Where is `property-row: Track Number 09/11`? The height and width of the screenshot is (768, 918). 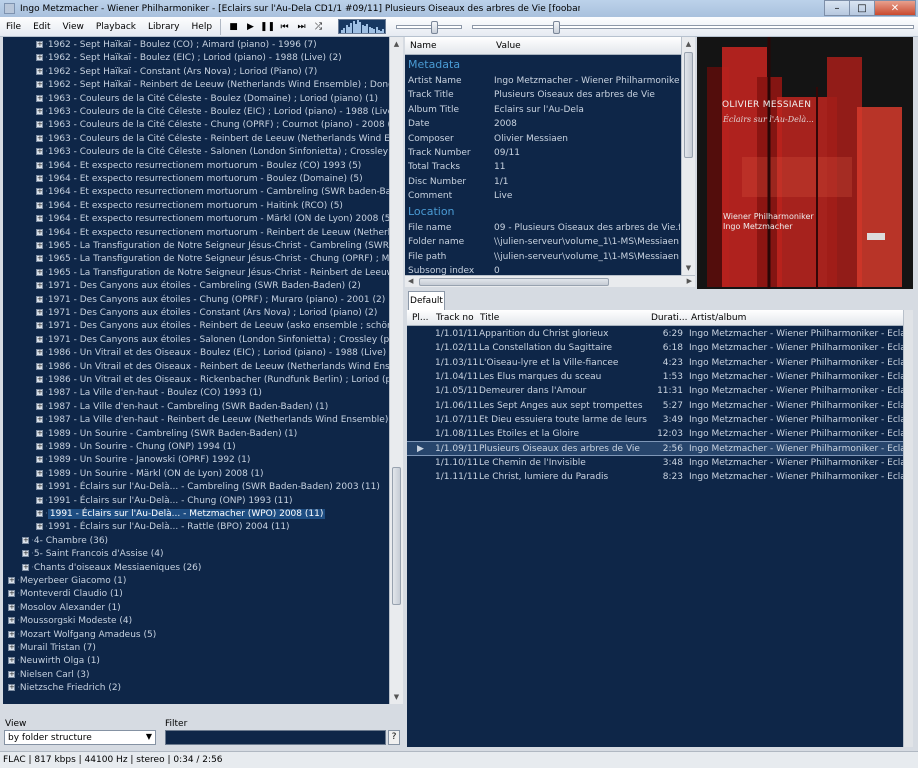 property-row: Track Number 09/11 is located at coordinates (544, 153).